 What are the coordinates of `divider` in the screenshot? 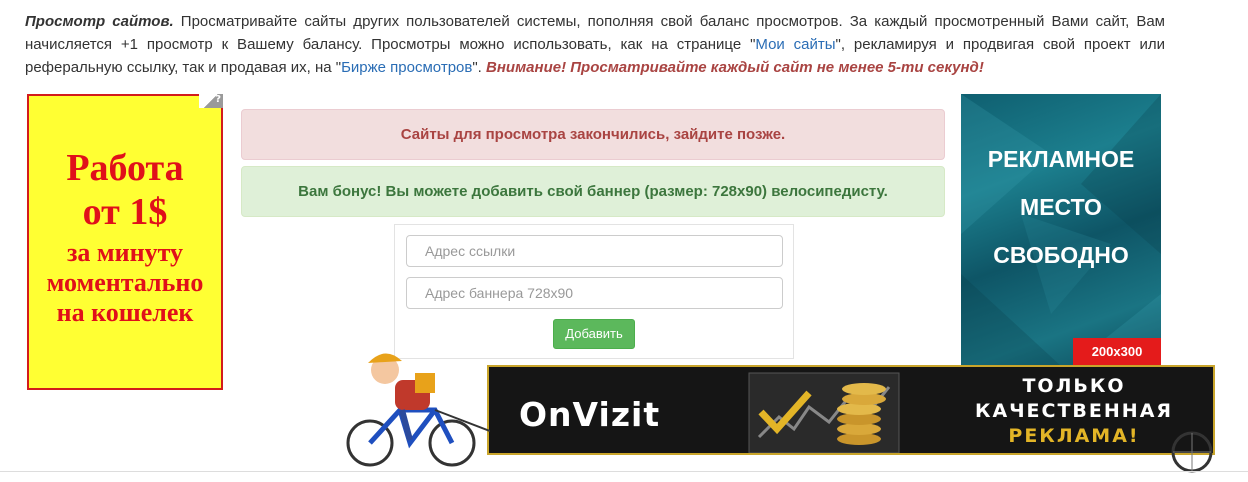 It's located at (624, 471).